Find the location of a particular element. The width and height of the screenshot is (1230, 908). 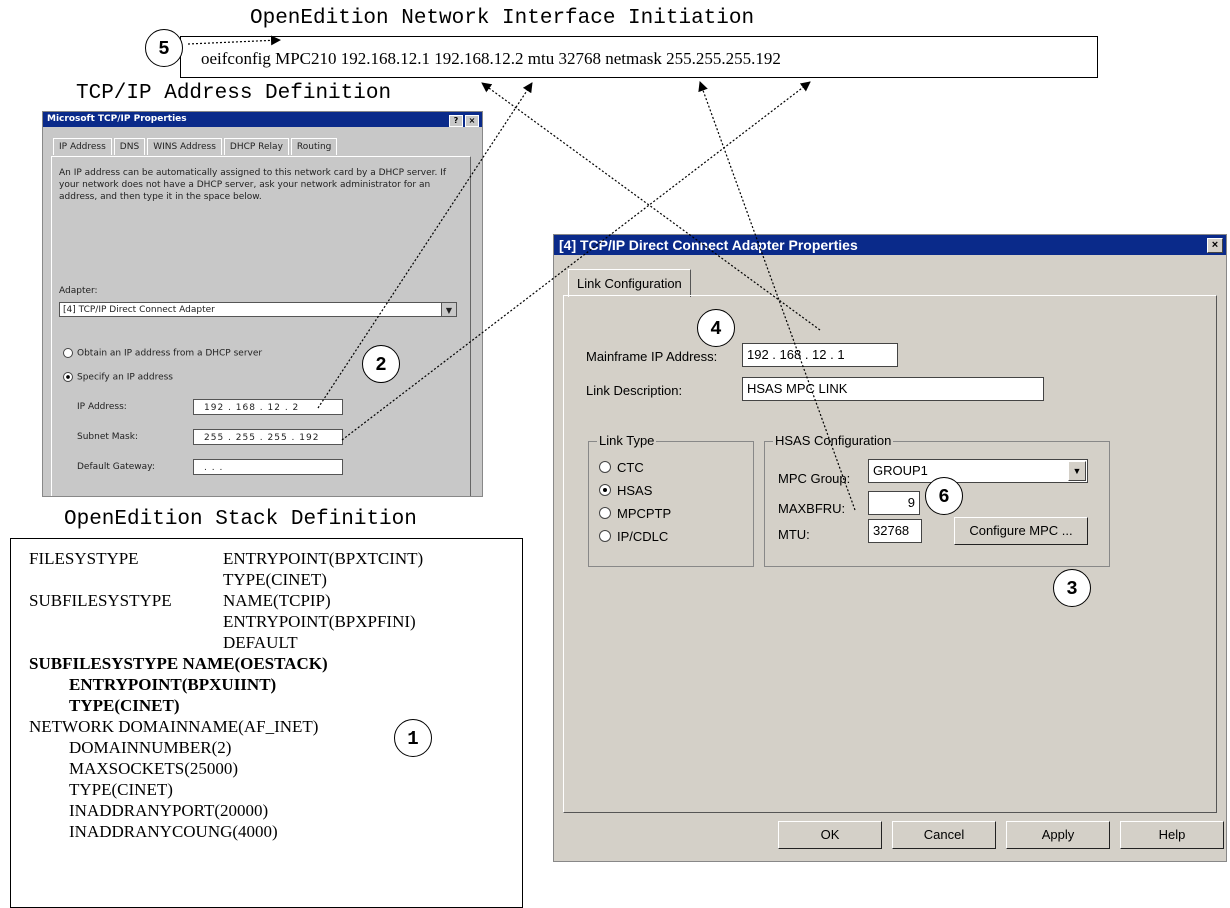

radio-ctc-label: CTC is located at coordinates (630, 467).